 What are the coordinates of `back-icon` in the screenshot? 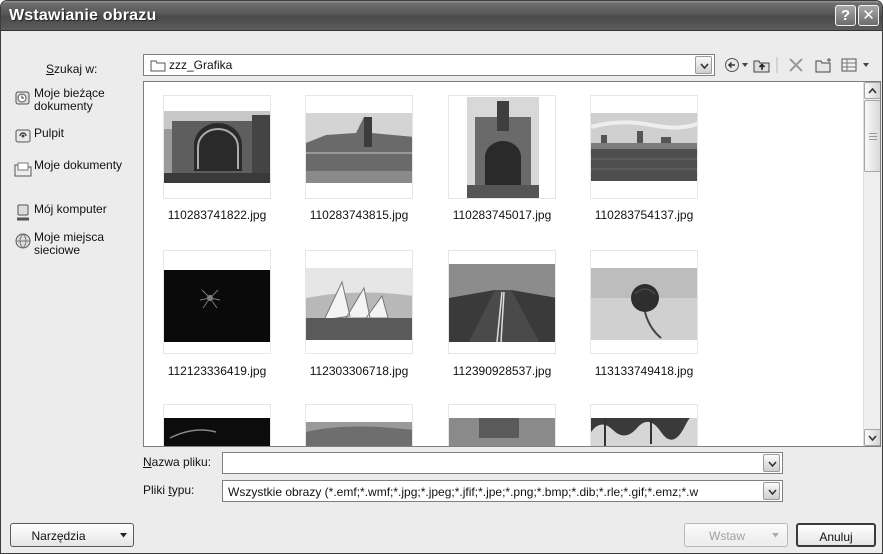 It's located at (736, 65).